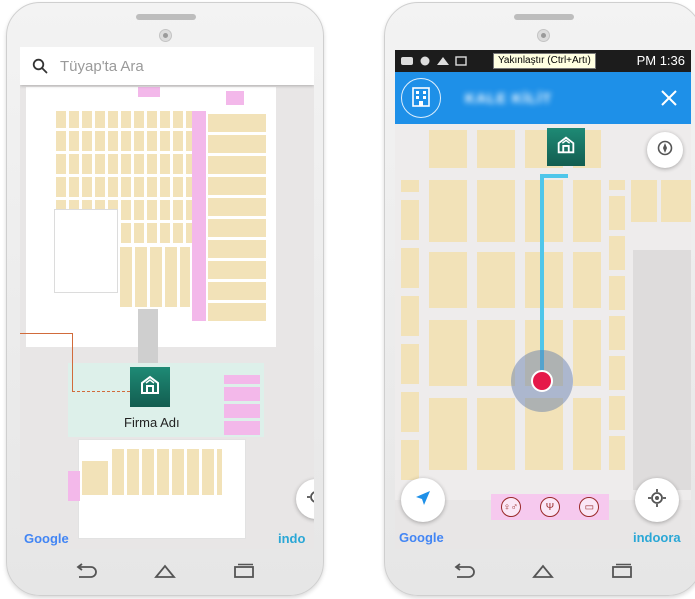 The width and height of the screenshot is (695, 599). I want to click on company-avatar, so click(421, 98).